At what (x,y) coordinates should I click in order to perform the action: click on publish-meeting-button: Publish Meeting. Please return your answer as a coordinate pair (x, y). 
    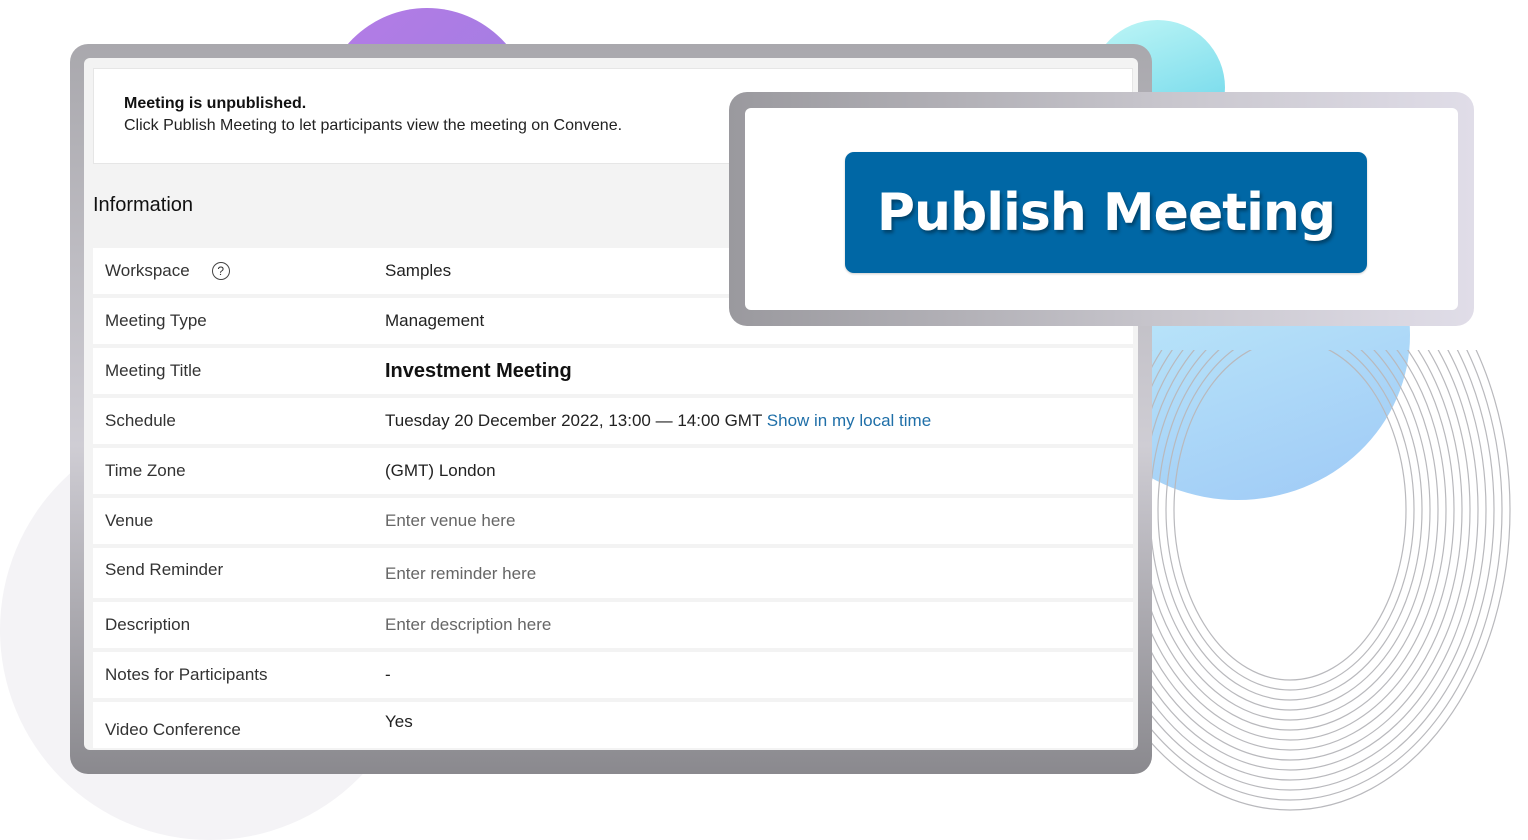
    Looking at the image, I should click on (1106, 212).